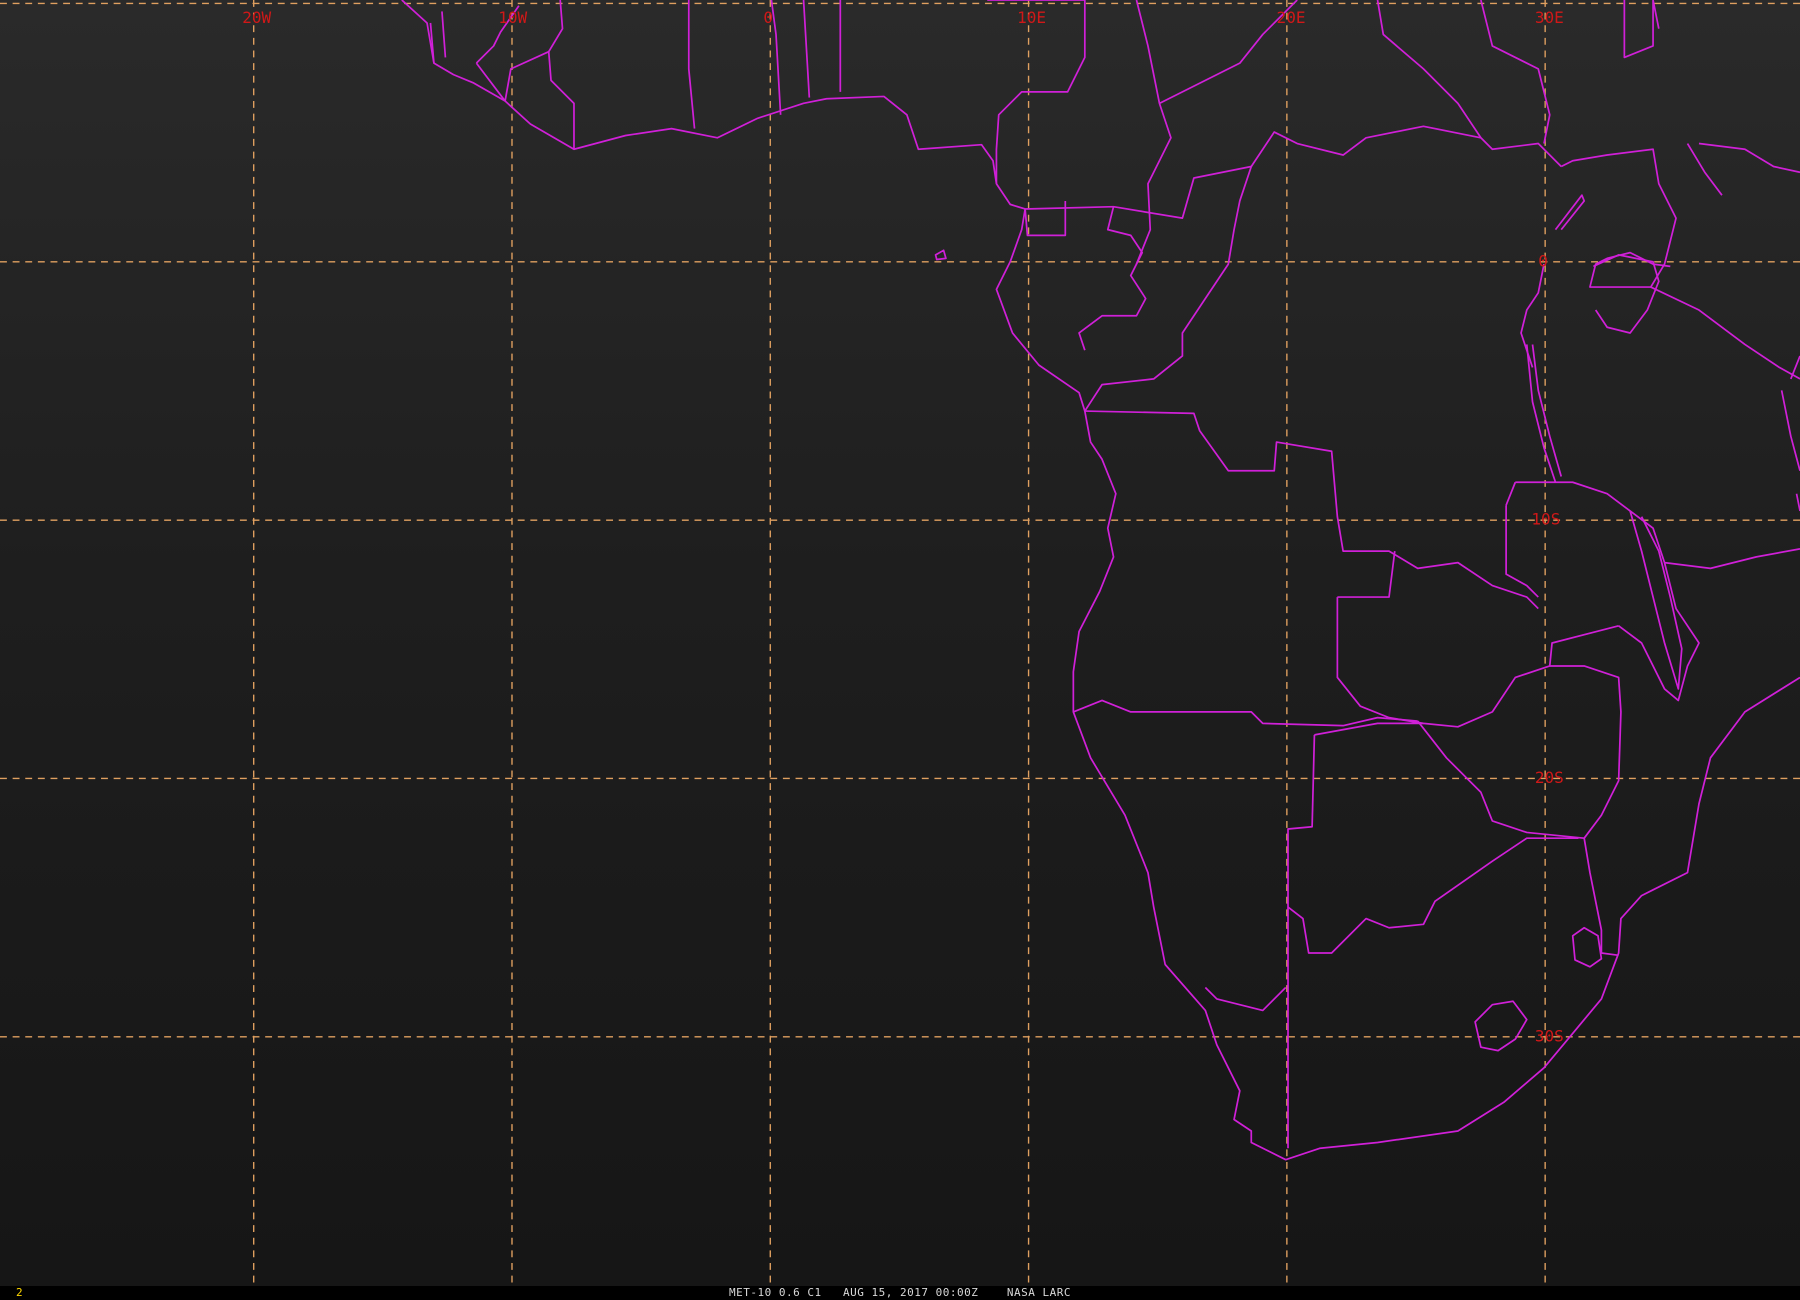 The width and height of the screenshot is (1800, 1300). Describe the element at coordinates (1031, 17) in the screenshot. I see `lon-label-10e: 10E` at that location.